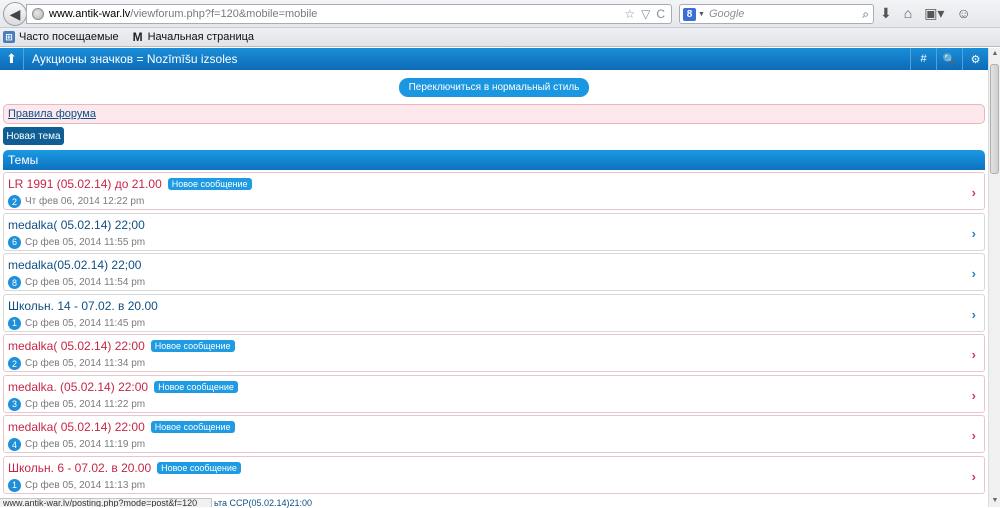  I want to click on topic-meta: 8 Ср фев 05, 2014 11:54 pm, so click(76, 282).